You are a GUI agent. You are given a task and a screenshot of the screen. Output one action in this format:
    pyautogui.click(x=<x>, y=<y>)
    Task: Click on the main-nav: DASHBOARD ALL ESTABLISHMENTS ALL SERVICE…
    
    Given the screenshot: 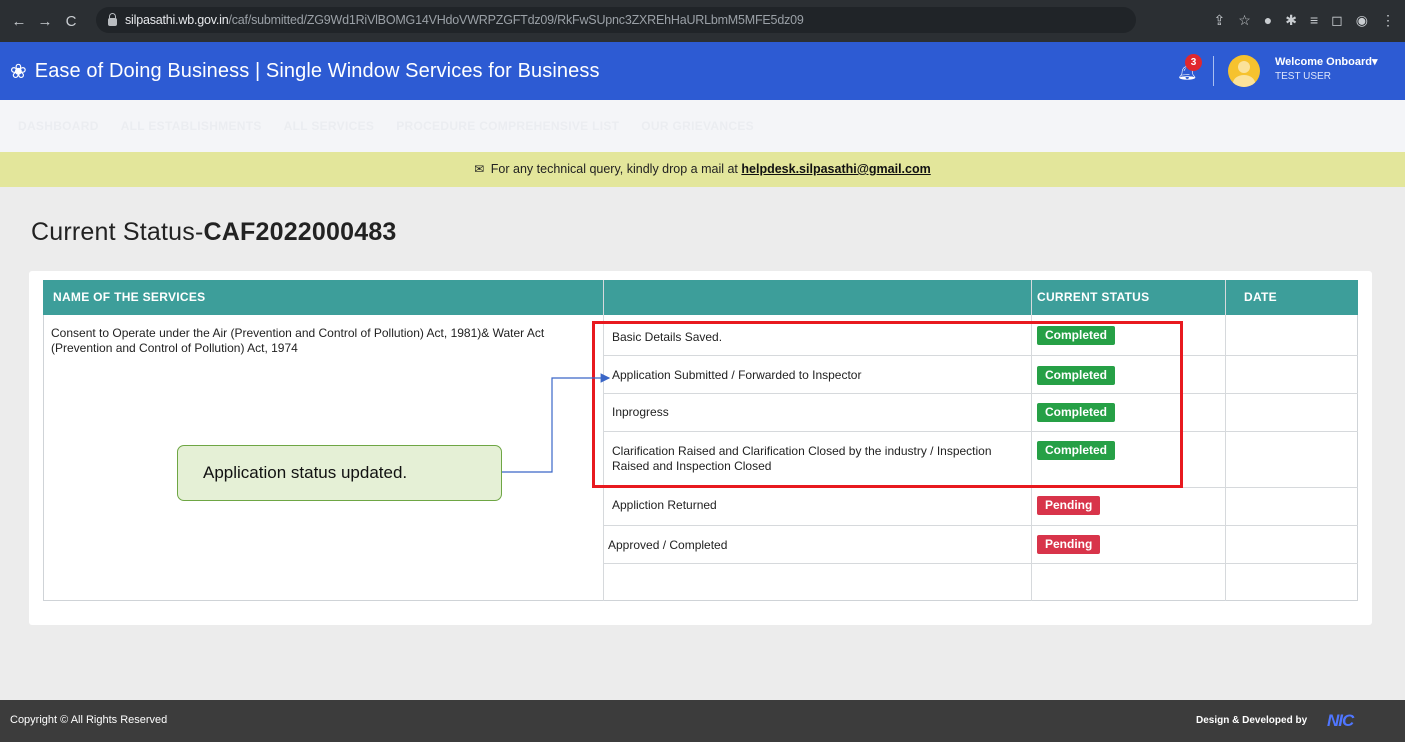 What is the action you would take?
    pyautogui.click(x=702, y=126)
    